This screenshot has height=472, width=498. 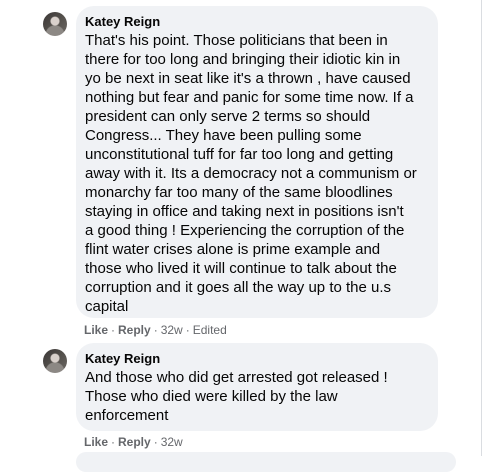 What do you see at coordinates (210, 330) in the screenshot?
I see `edited-label: Edited` at bounding box center [210, 330].